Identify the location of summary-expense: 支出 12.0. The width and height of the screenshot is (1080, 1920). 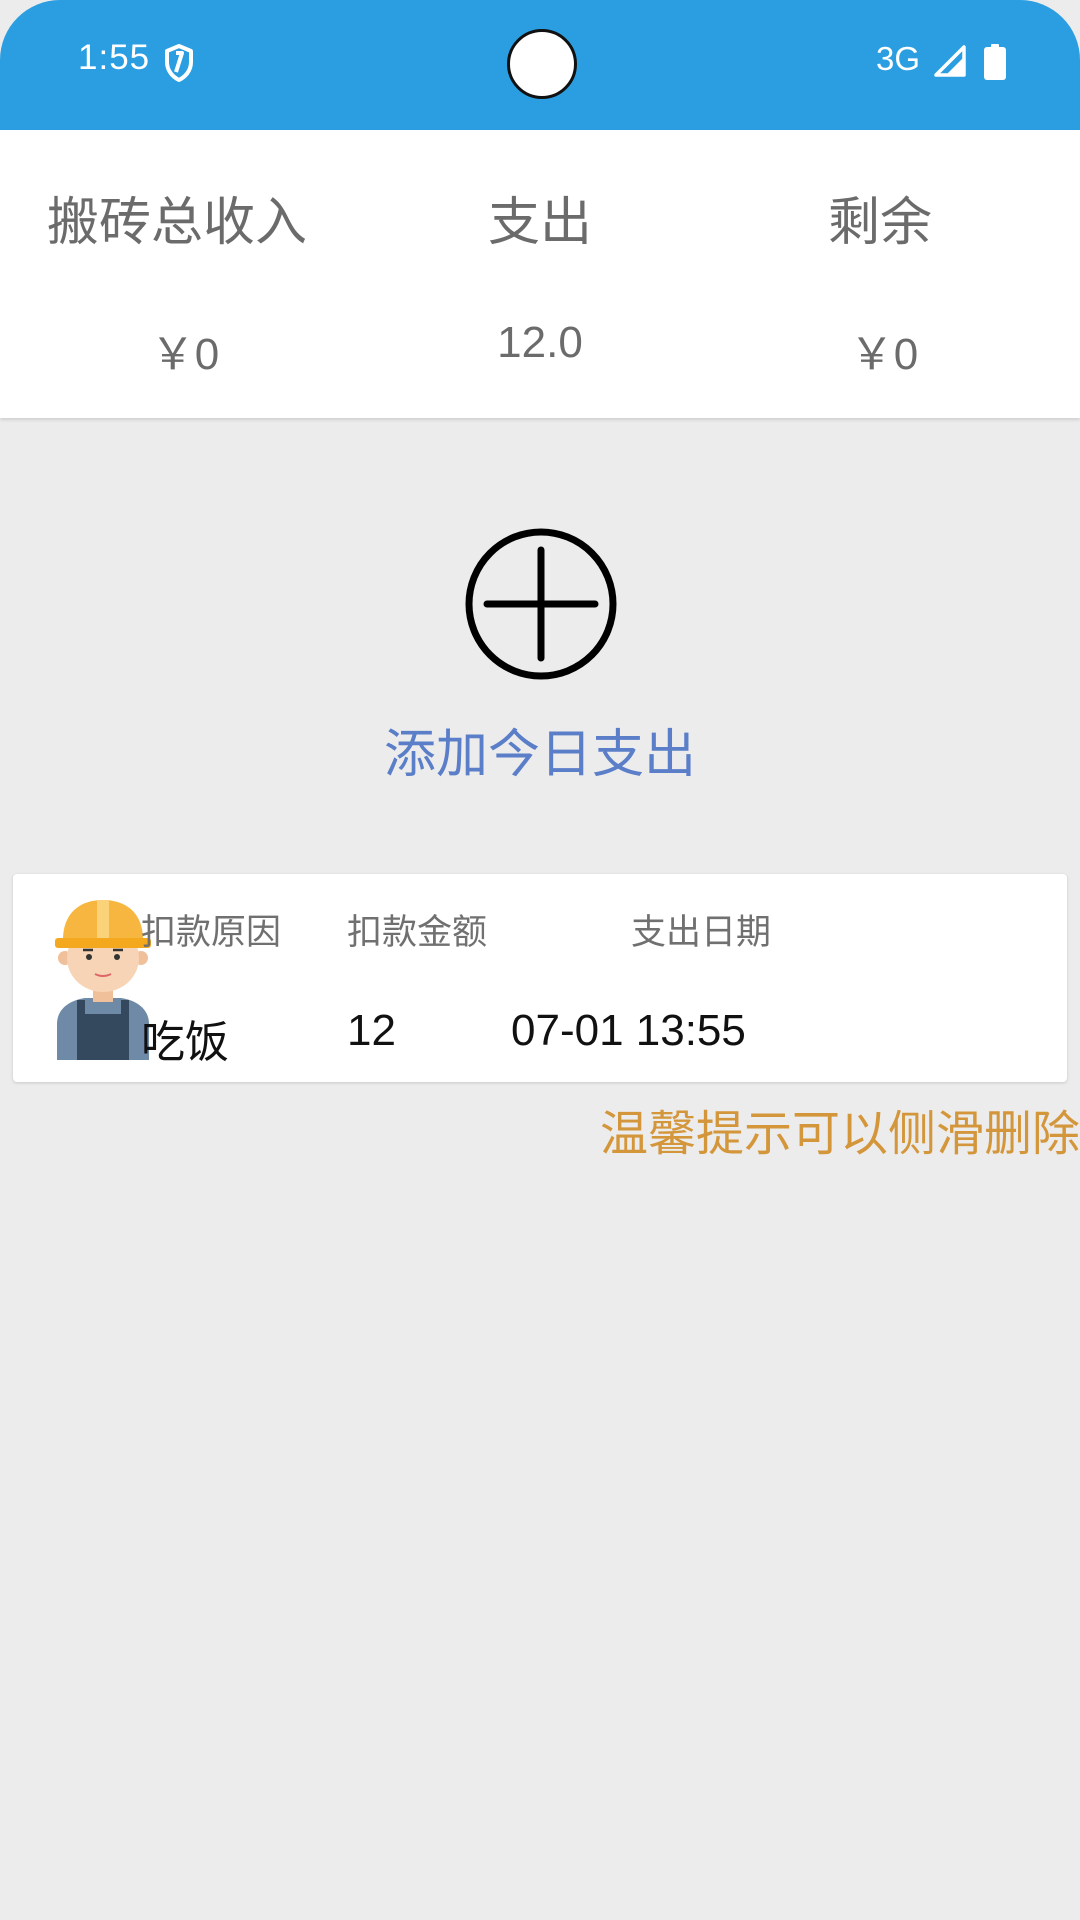
(540, 274).